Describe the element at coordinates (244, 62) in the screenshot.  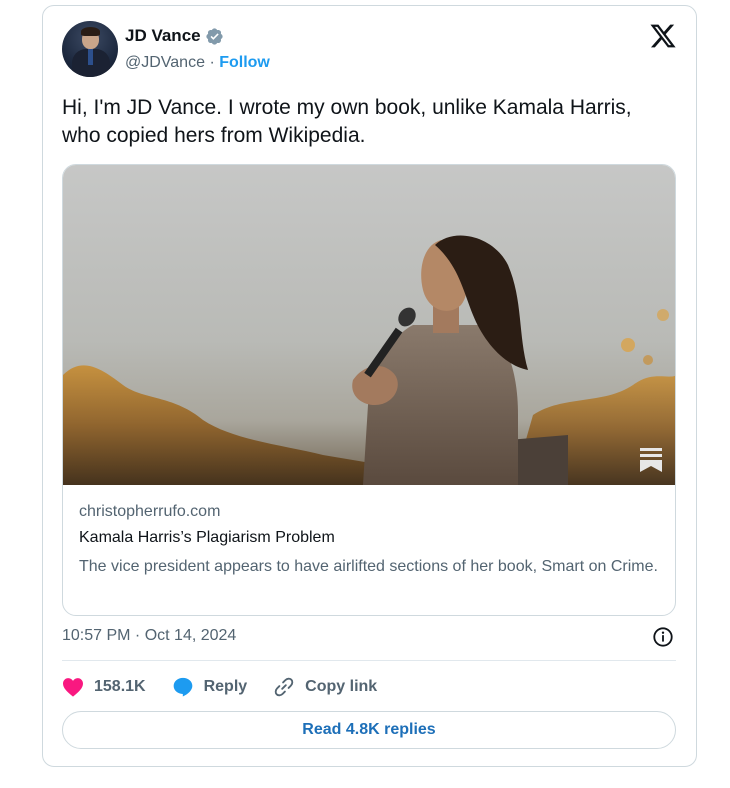
I see `follow-button: Follow` at that location.